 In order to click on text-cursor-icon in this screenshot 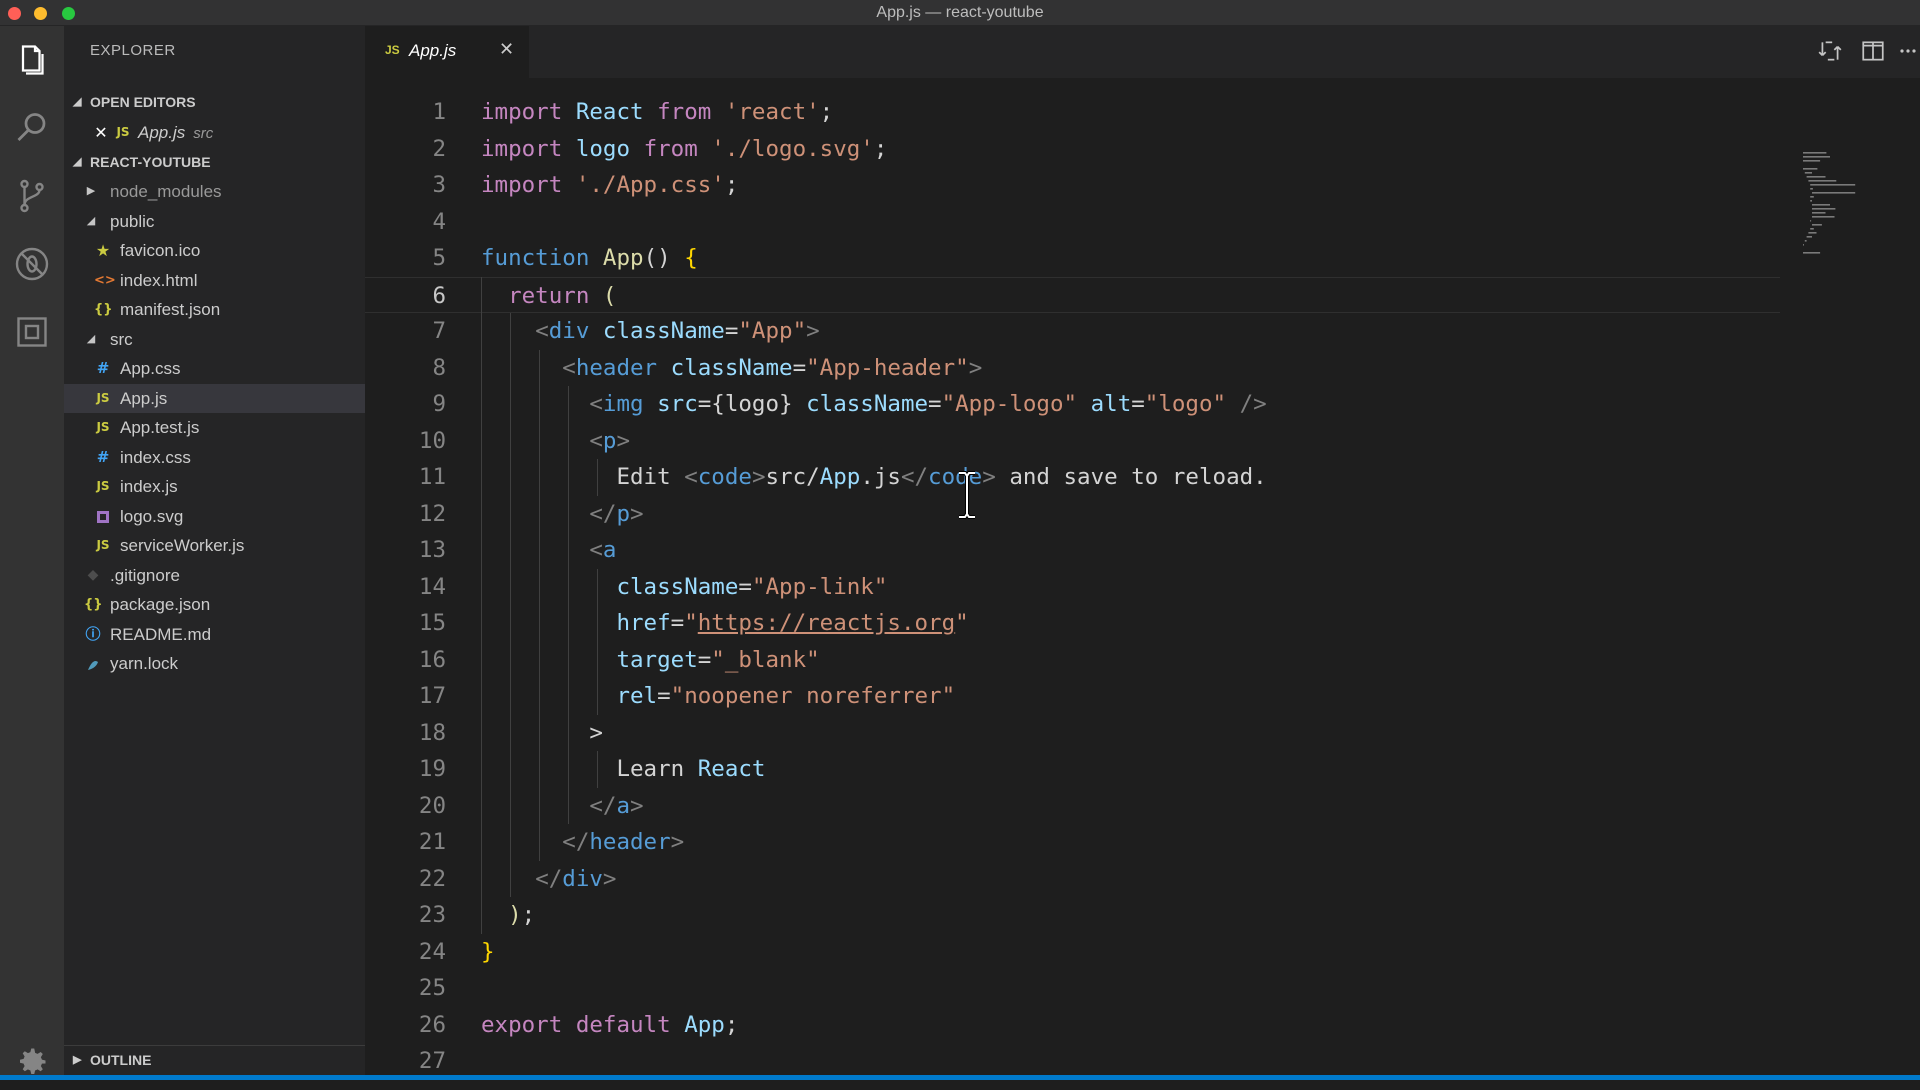, I will do `click(967, 495)`.